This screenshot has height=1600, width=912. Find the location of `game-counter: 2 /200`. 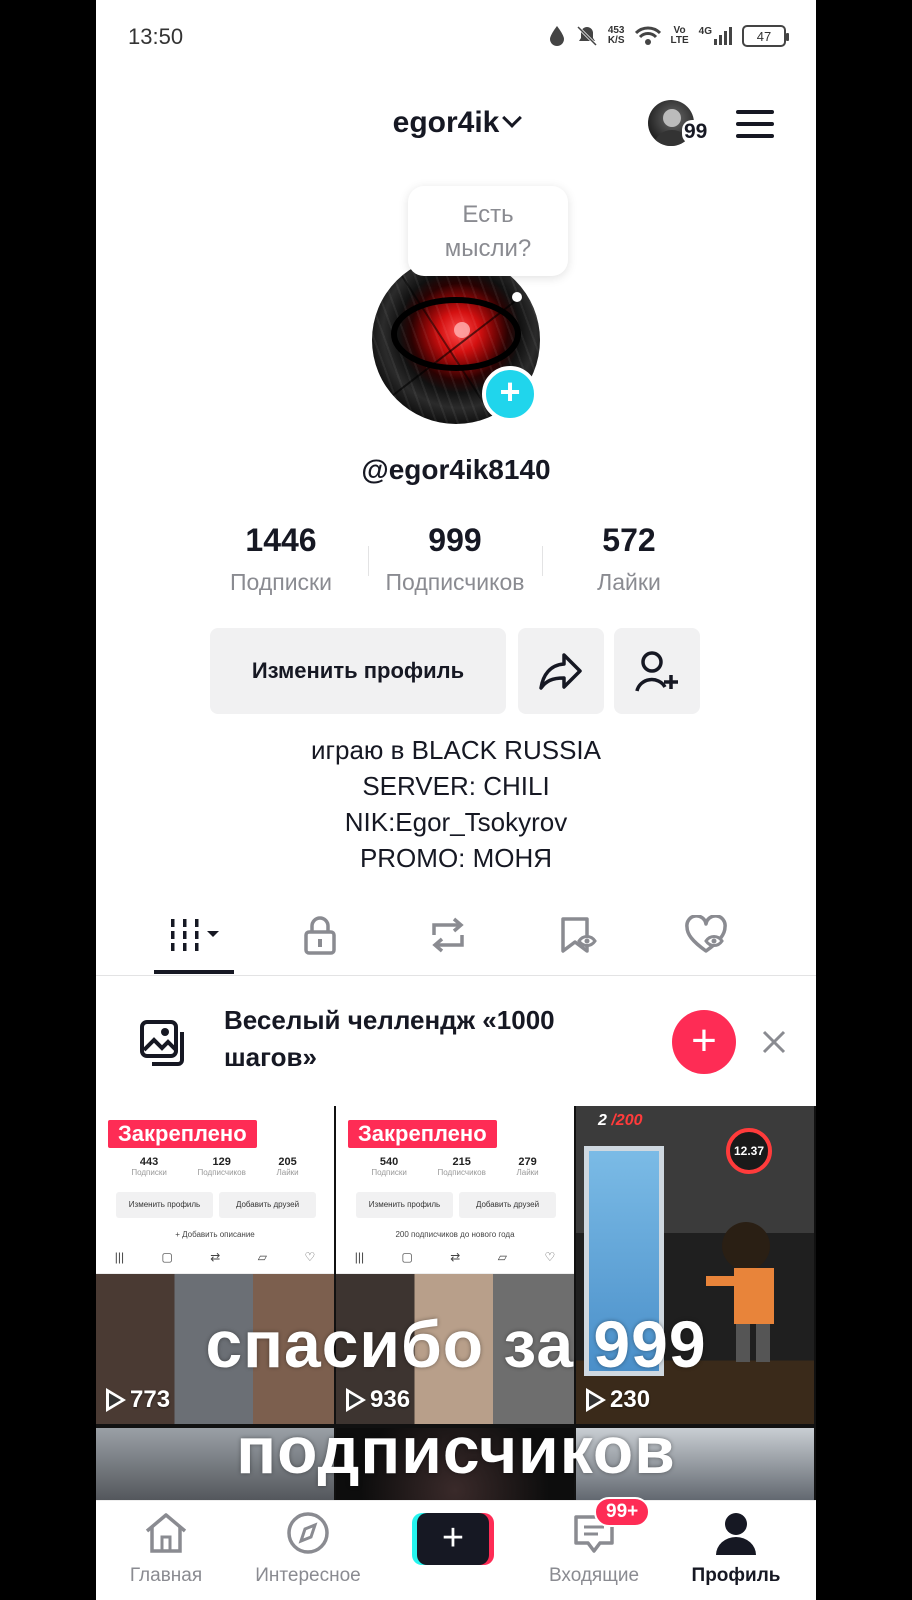

game-counter: 2 /200 is located at coordinates (620, 1120).